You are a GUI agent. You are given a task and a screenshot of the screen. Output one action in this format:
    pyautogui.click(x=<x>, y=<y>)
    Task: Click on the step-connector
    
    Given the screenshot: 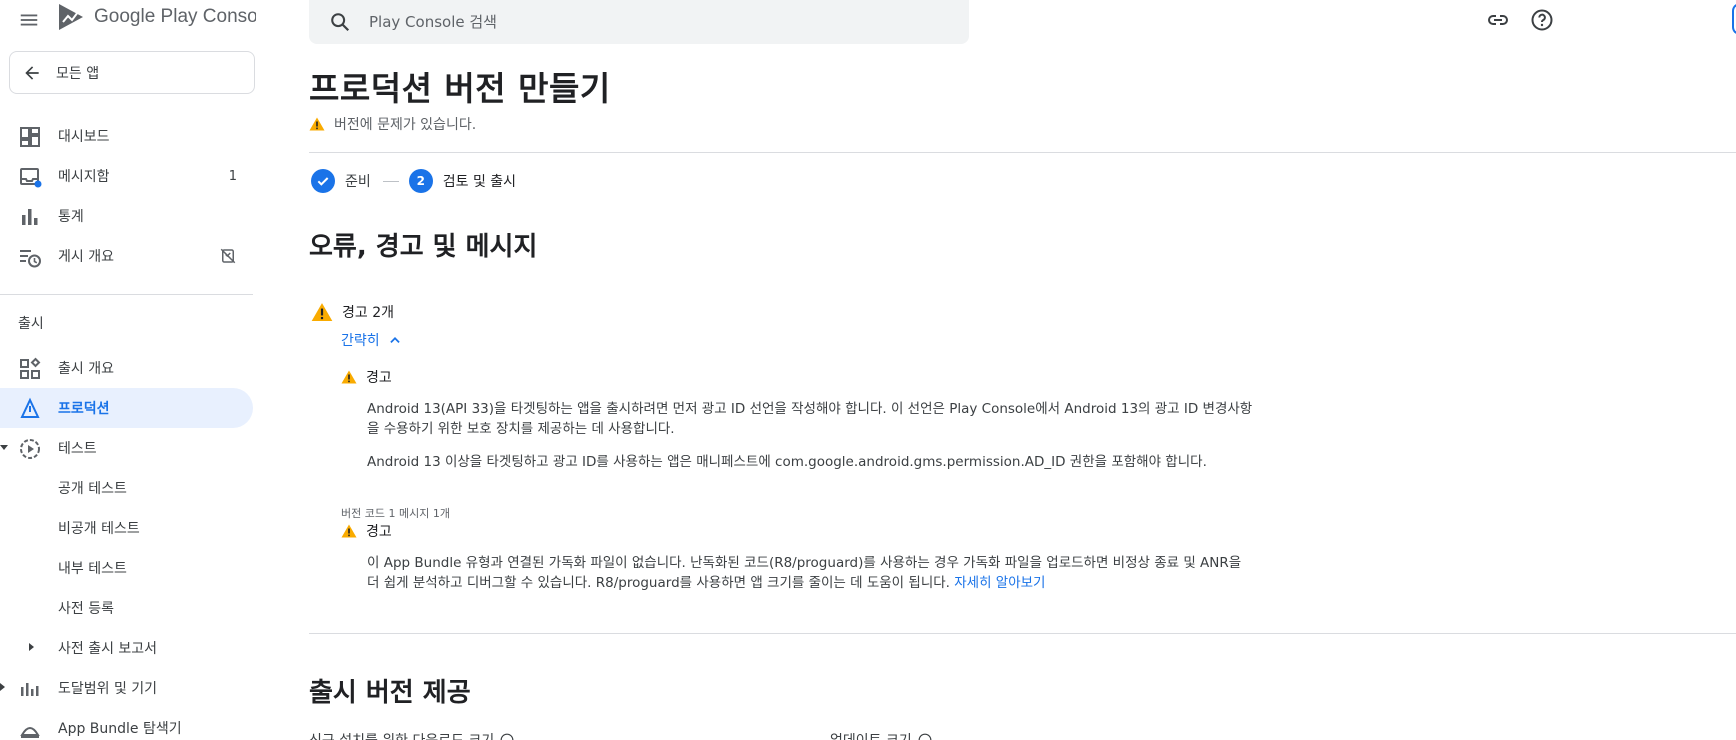 What is the action you would take?
    pyautogui.click(x=390, y=181)
    